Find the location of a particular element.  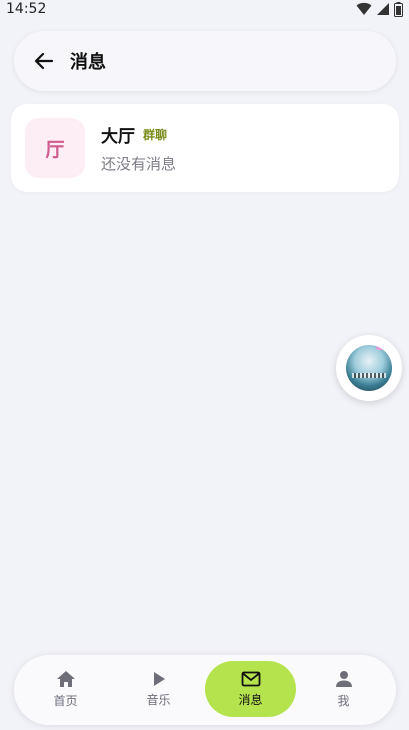

chat-type-badge: 群聊 is located at coordinates (155, 135).